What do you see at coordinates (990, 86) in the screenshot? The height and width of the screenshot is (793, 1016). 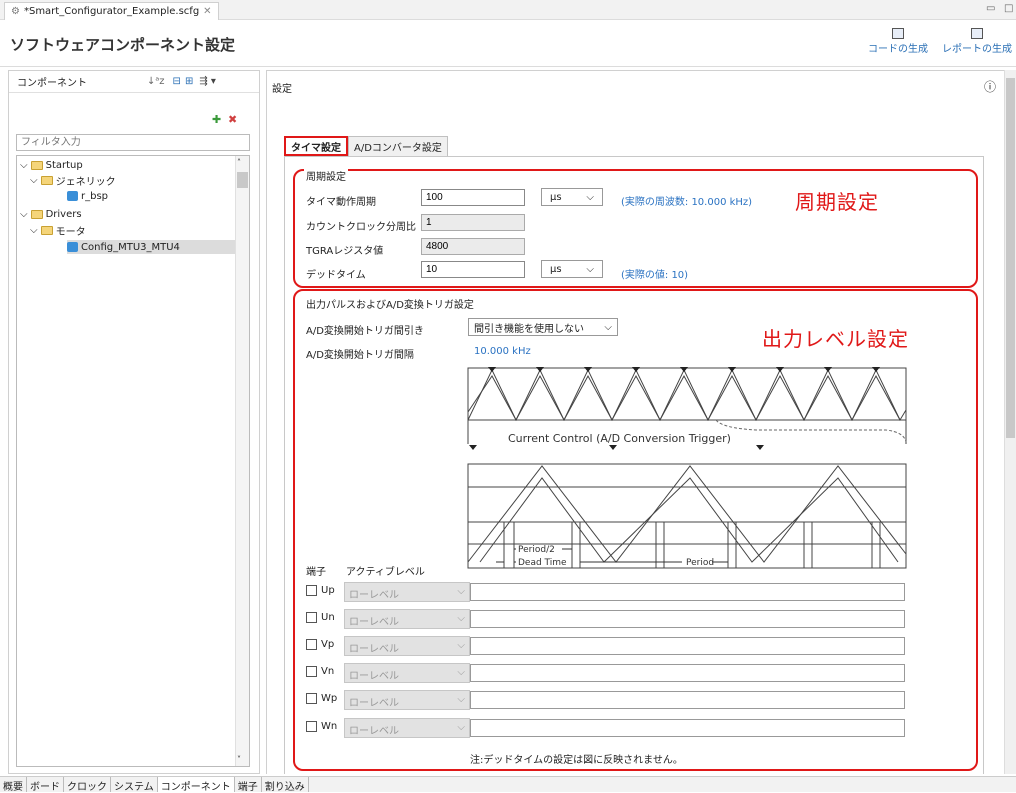 I see `info-icon: ⓘ` at bounding box center [990, 86].